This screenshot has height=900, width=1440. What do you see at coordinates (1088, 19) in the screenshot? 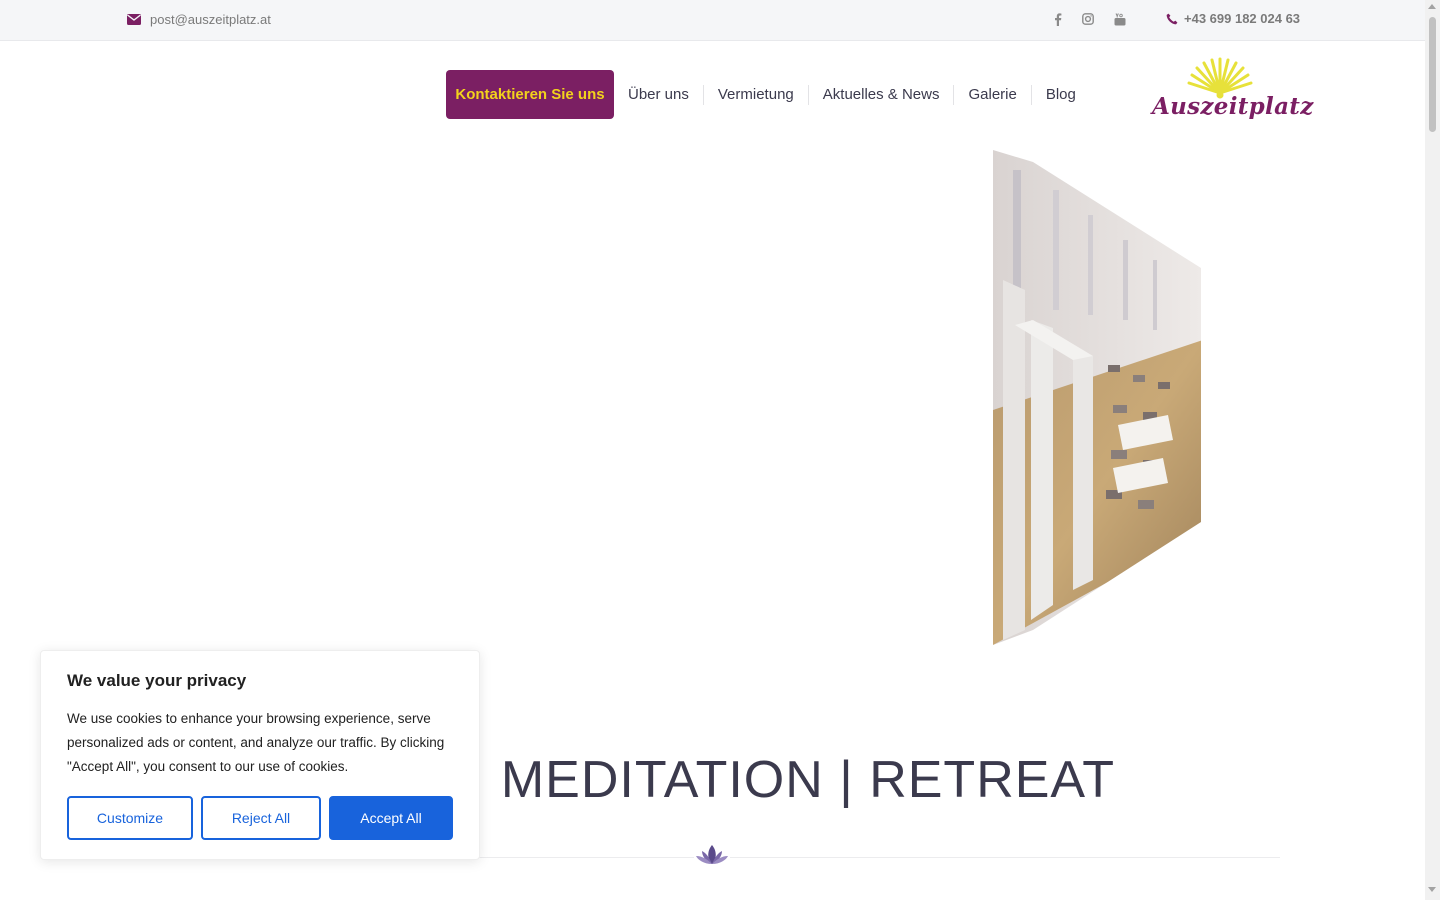
I see `instagram-icon` at bounding box center [1088, 19].